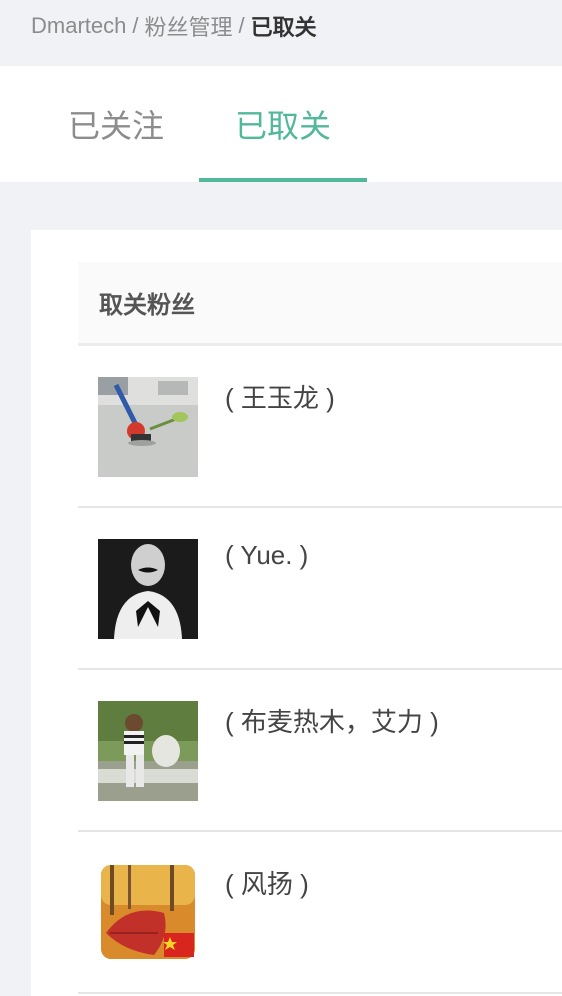 The height and width of the screenshot is (996, 562). I want to click on table-row: ( Yue. ), so click(320, 589).